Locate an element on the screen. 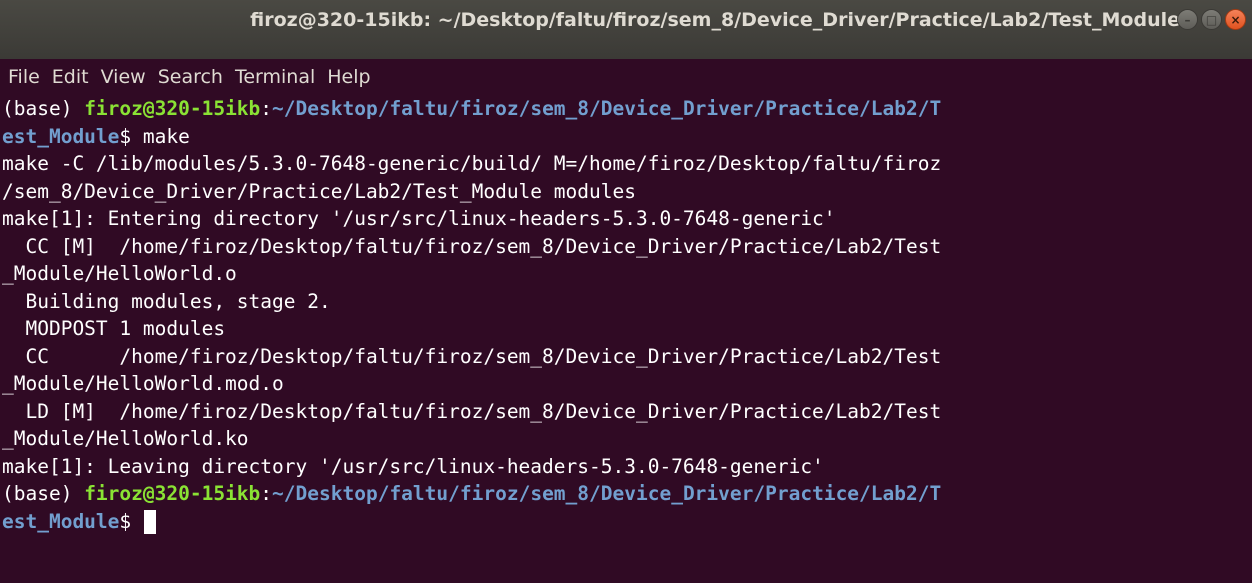 Image resolution: width=1252 pixels, height=583 pixels. output-line: MODPOST 1 modules is located at coordinates (114, 328).